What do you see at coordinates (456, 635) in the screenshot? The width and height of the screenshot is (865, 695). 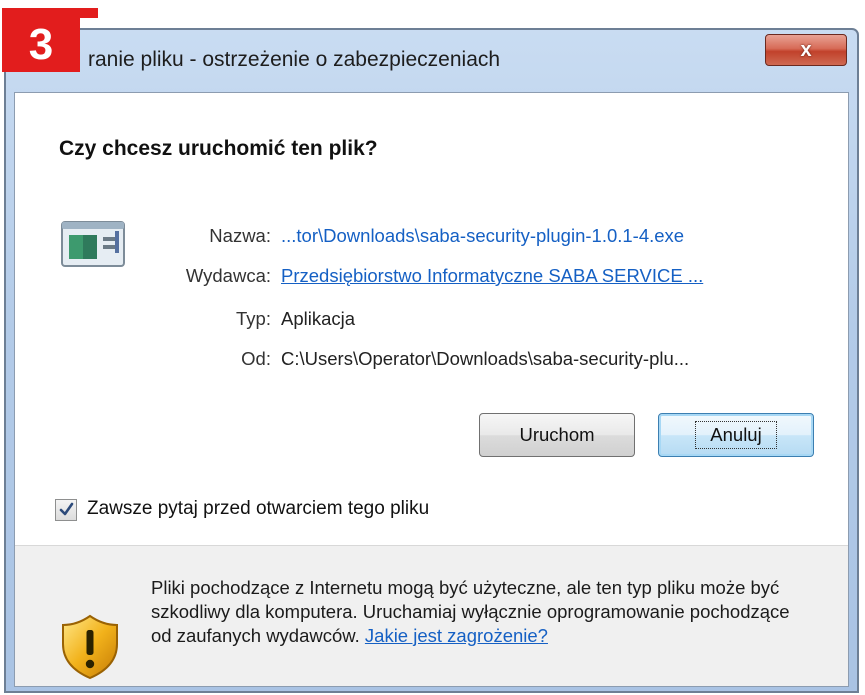 I see `risk-info-link: Jakie jest zagrożenie?` at bounding box center [456, 635].